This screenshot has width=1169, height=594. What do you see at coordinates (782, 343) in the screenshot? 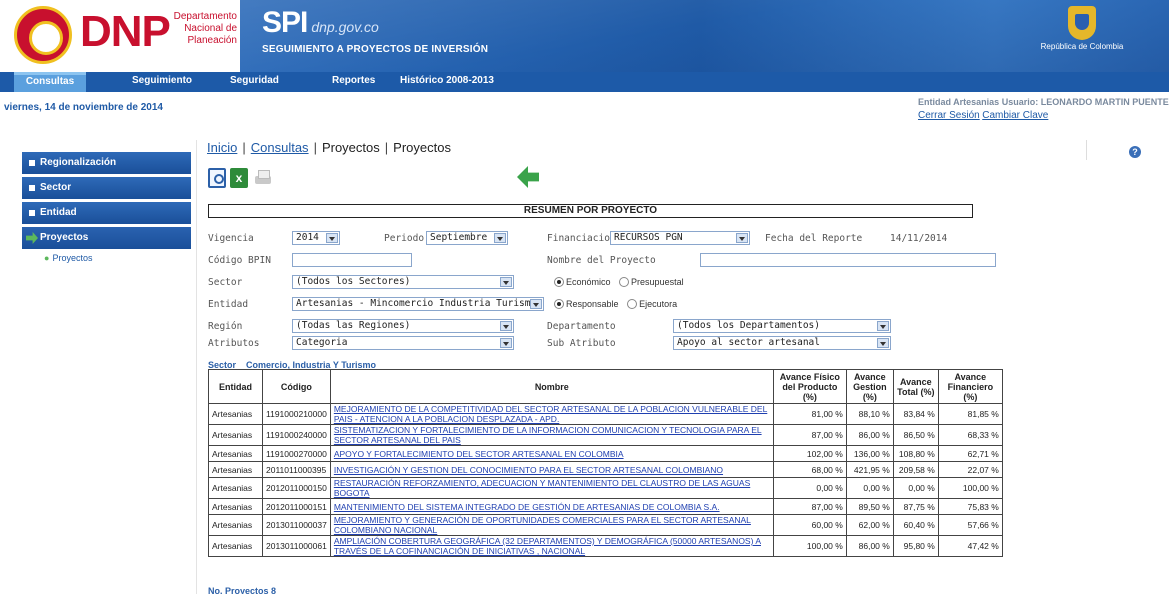
I see `subatributo-select: Apoyo al sector artesanal` at bounding box center [782, 343].